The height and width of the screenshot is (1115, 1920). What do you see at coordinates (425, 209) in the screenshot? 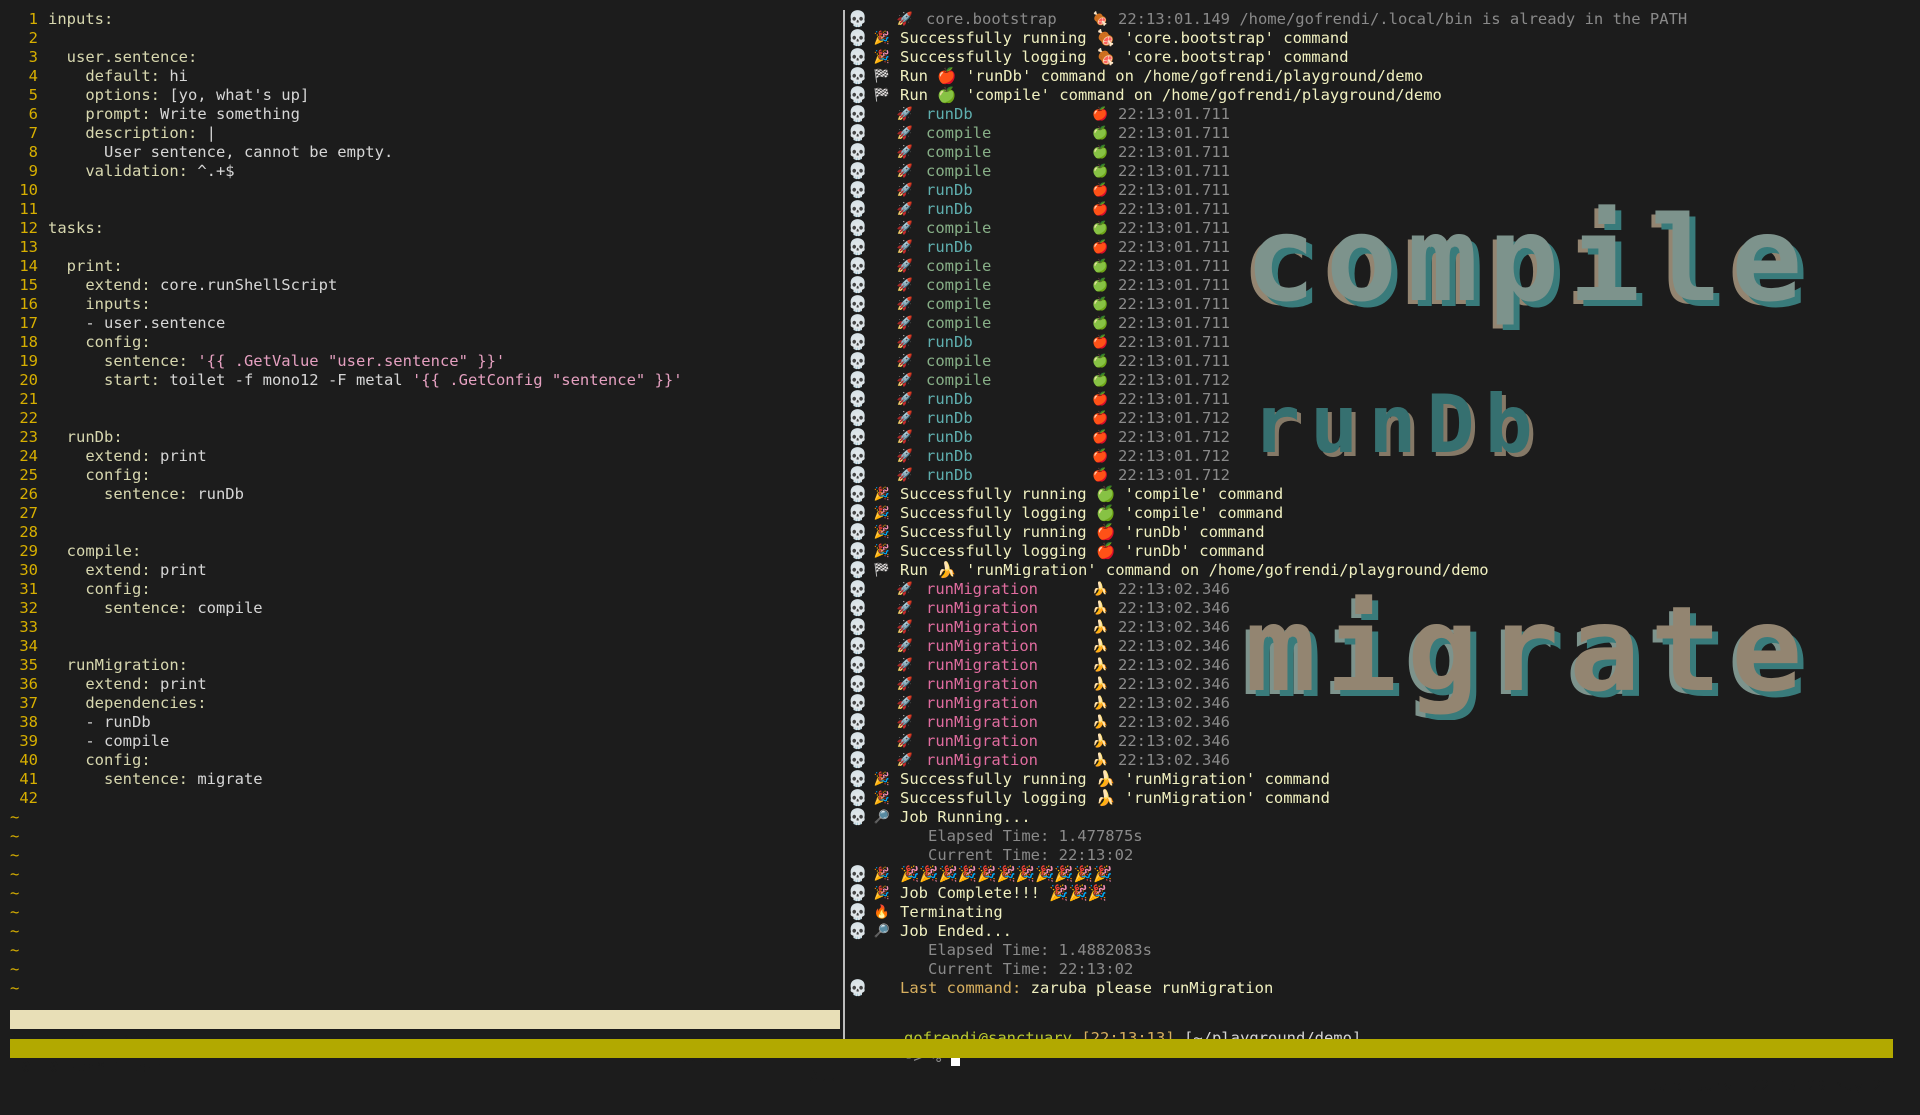
I see `editor-line: 11` at bounding box center [425, 209].